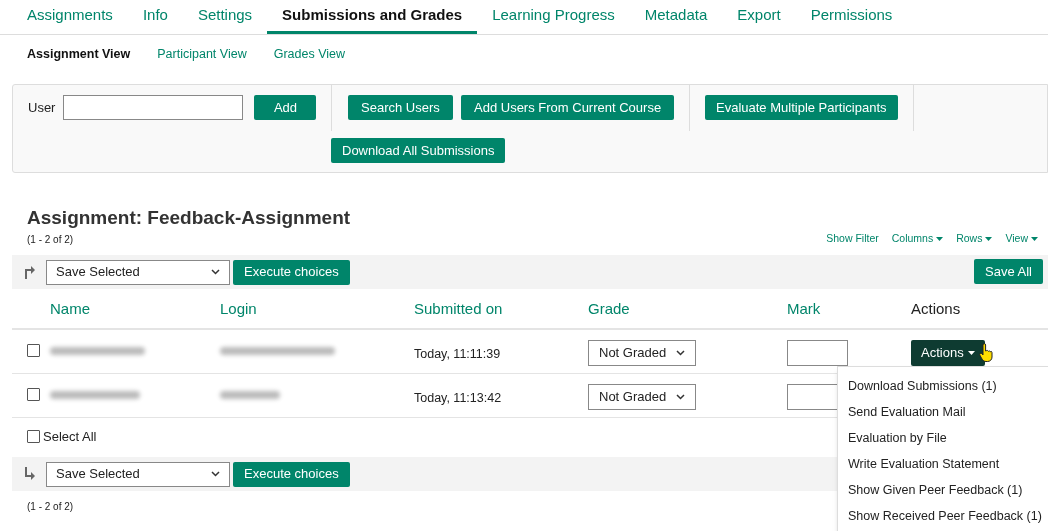 The image size is (1048, 531). What do you see at coordinates (400, 107) in the screenshot?
I see `search-users-button: Search Users` at bounding box center [400, 107].